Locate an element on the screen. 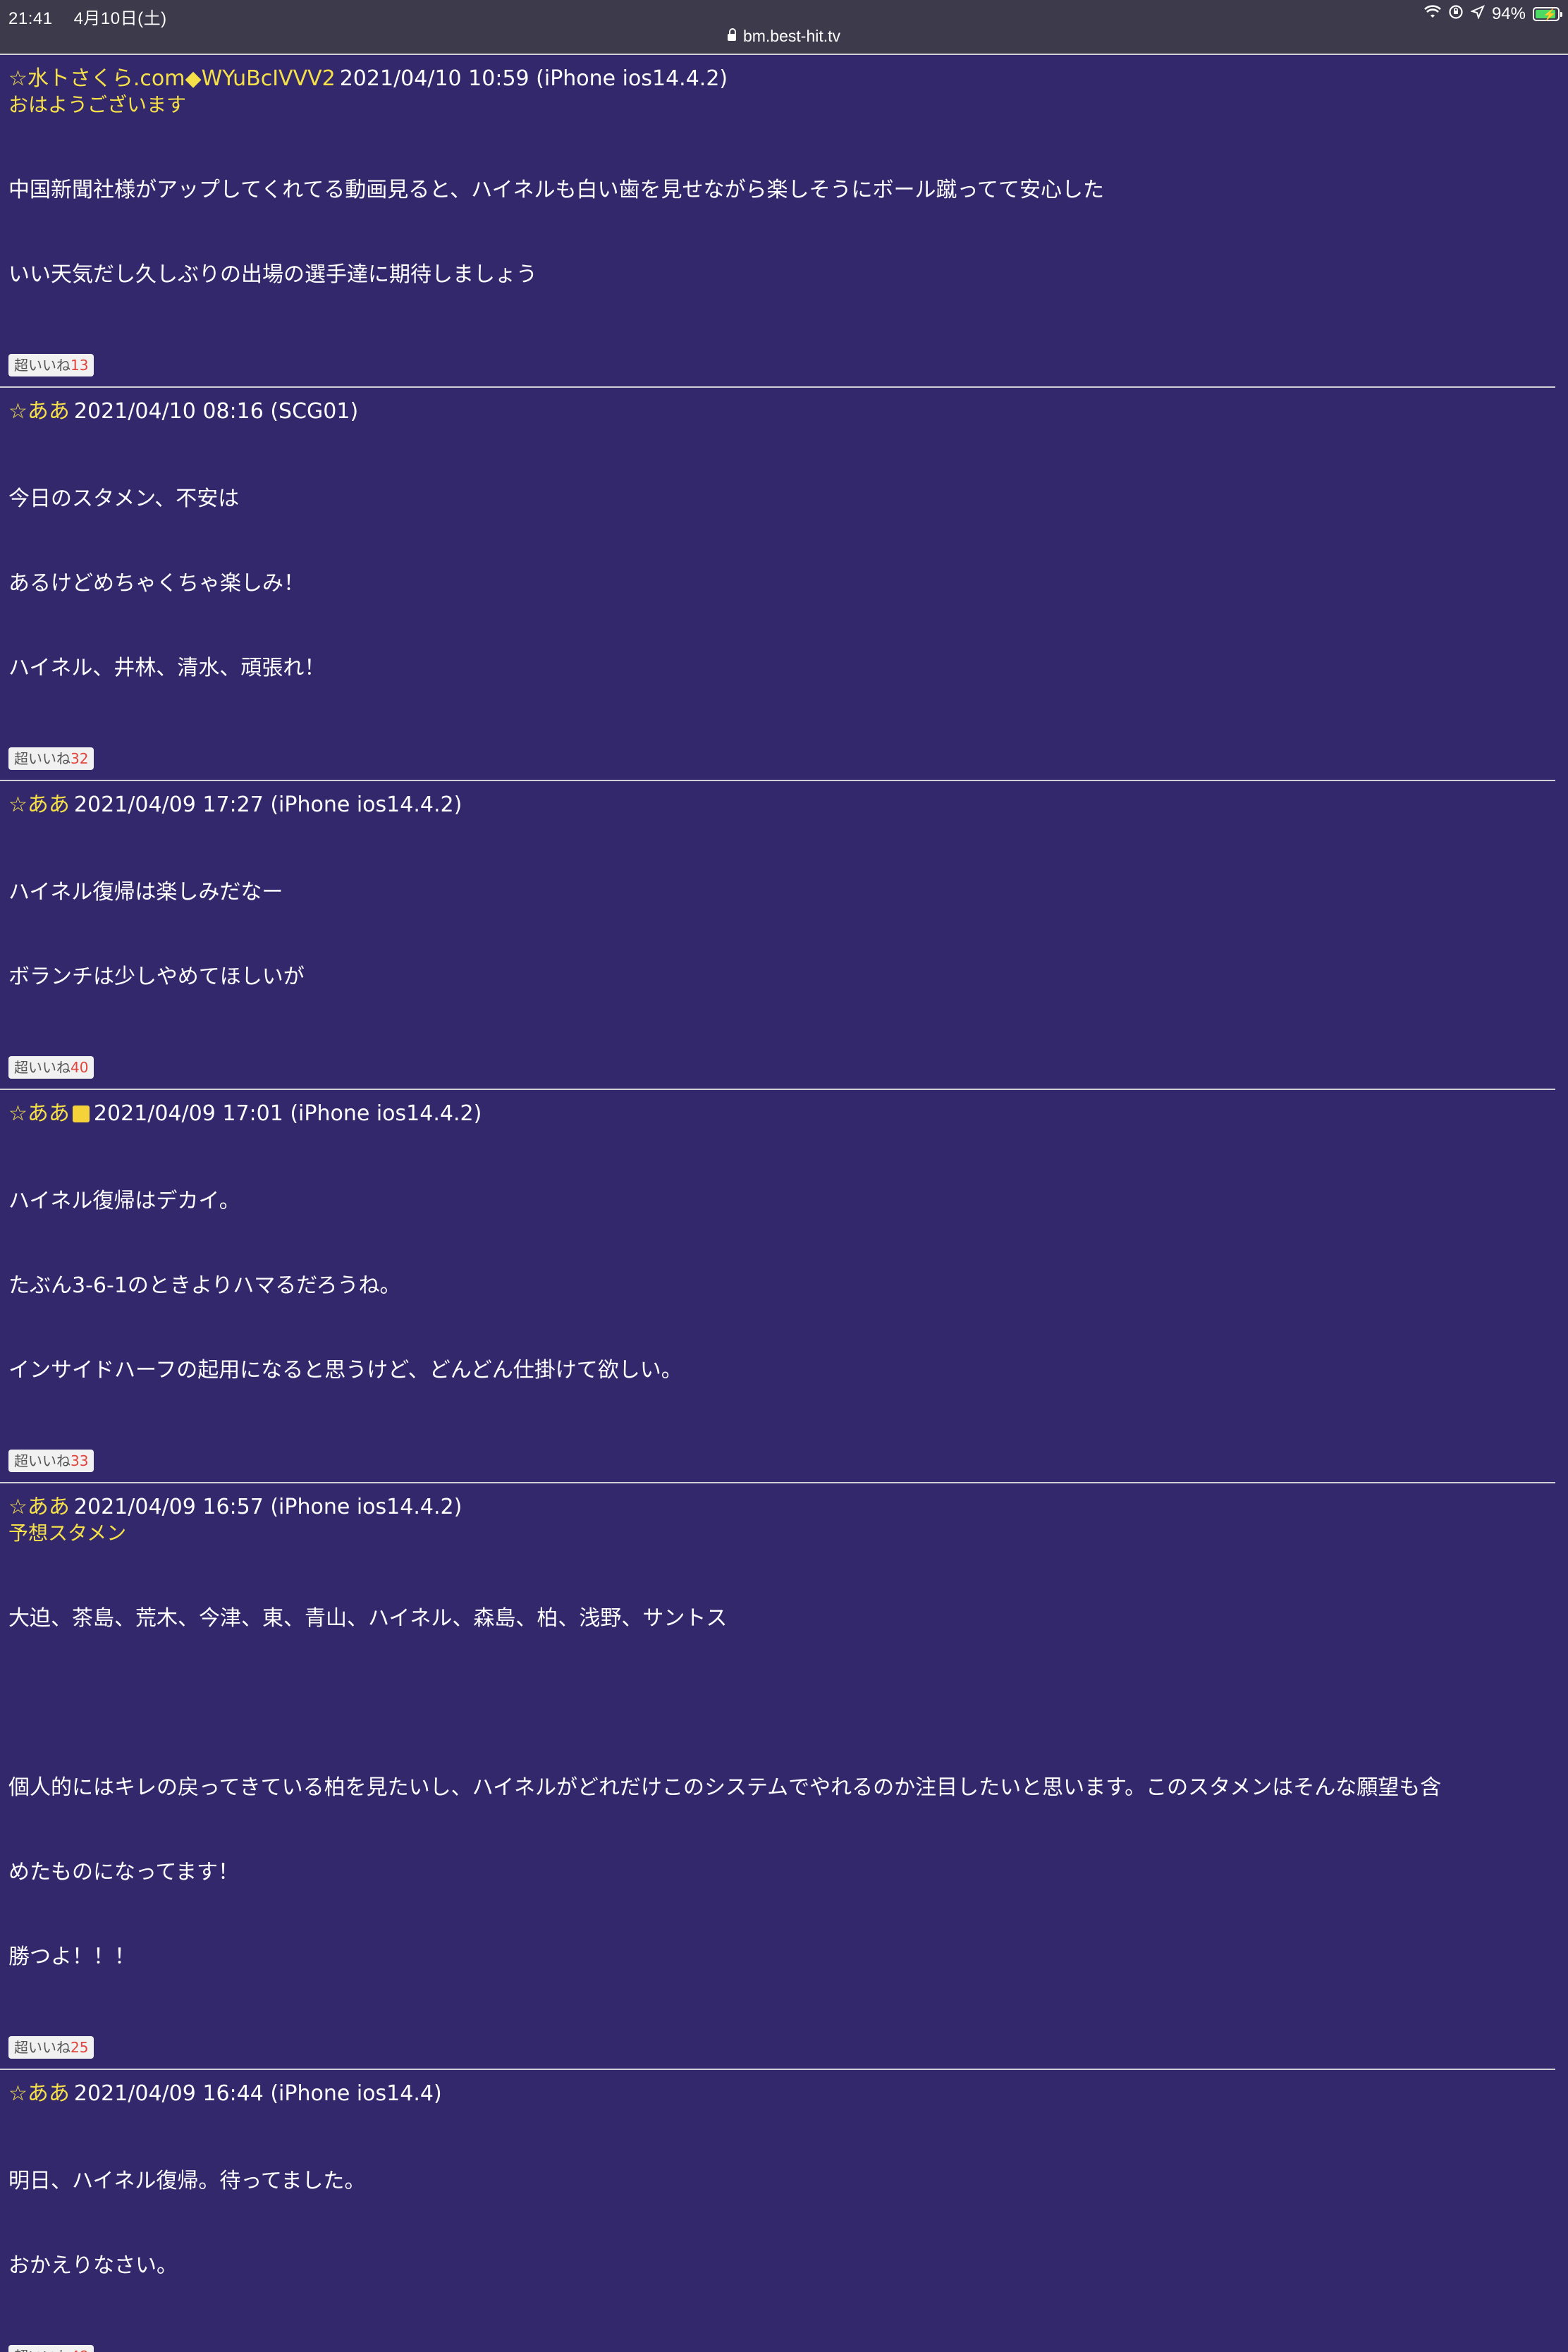 The image size is (1568, 2352). like-count: 25 is located at coordinates (80, 2047).